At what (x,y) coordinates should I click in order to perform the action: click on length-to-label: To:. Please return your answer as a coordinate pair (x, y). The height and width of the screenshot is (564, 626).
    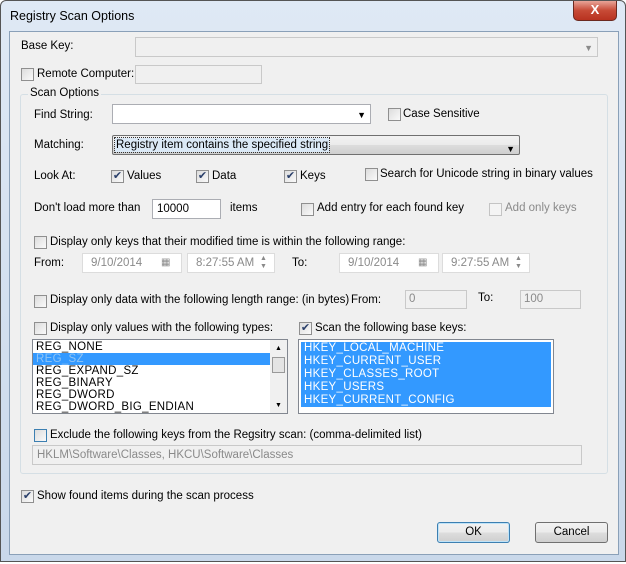
    Looking at the image, I should click on (486, 298).